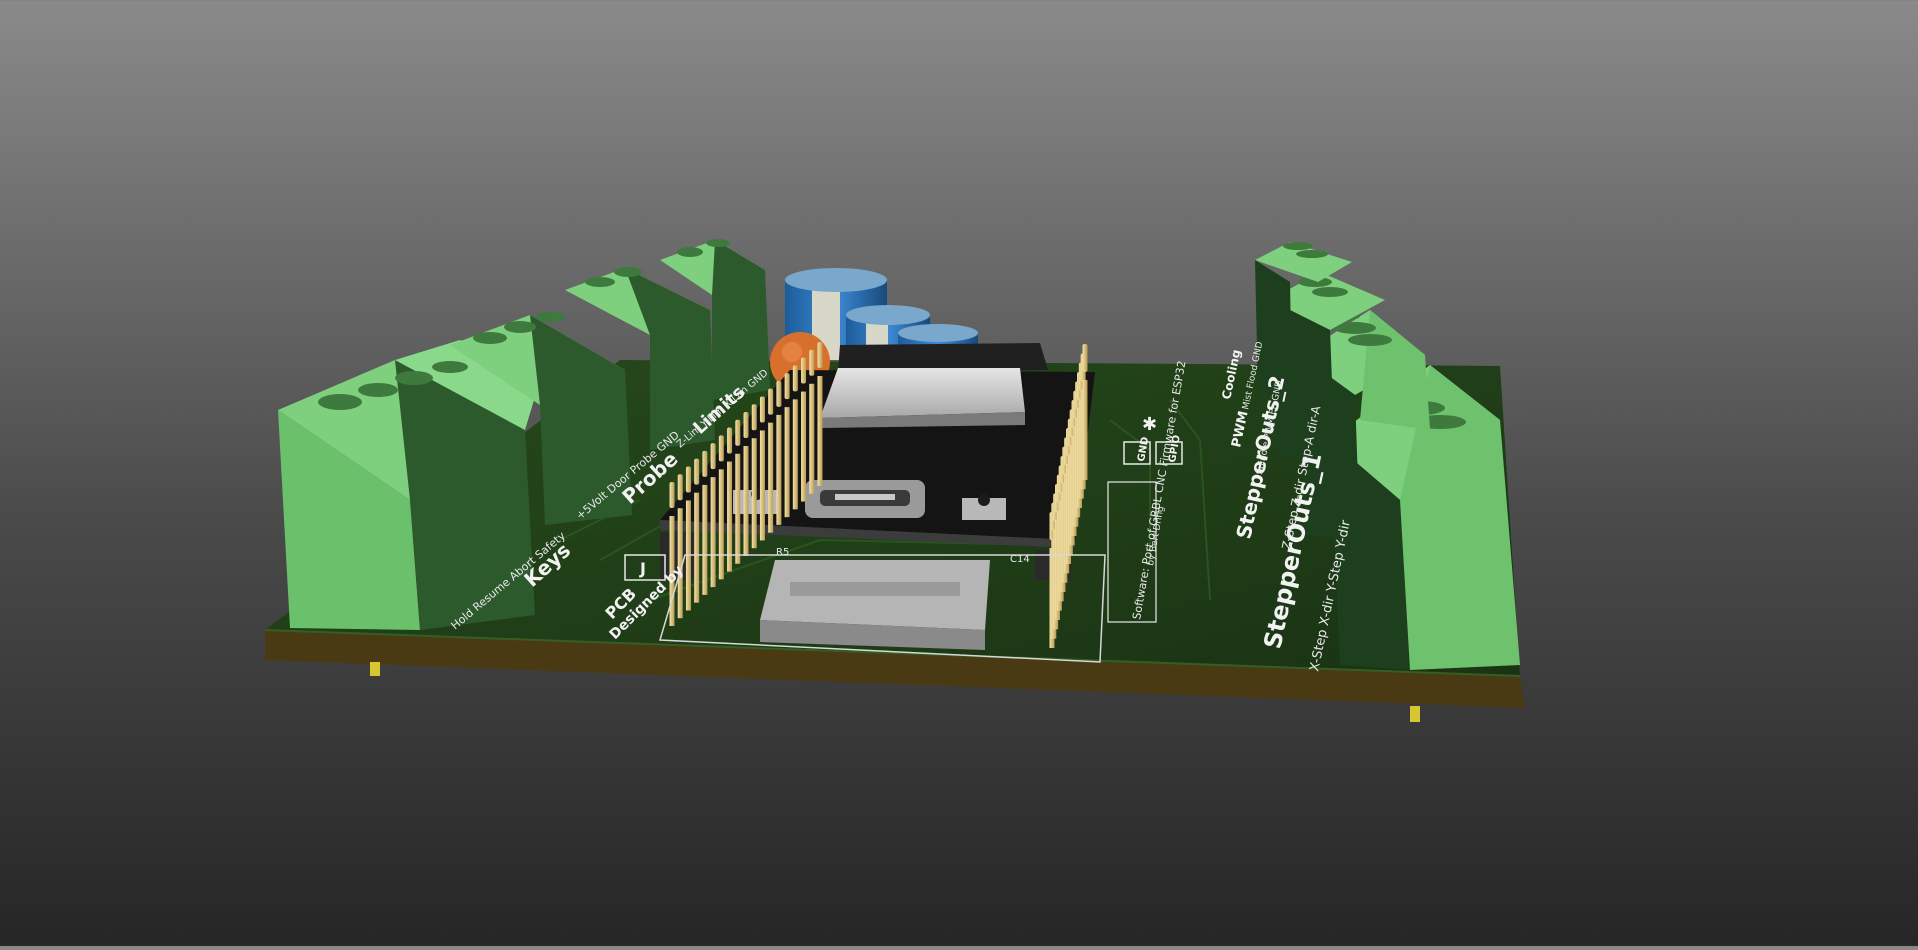  What do you see at coordinates (782, 552) in the screenshot?
I see `ref-r5: R5` at bounding box center [782, 552].